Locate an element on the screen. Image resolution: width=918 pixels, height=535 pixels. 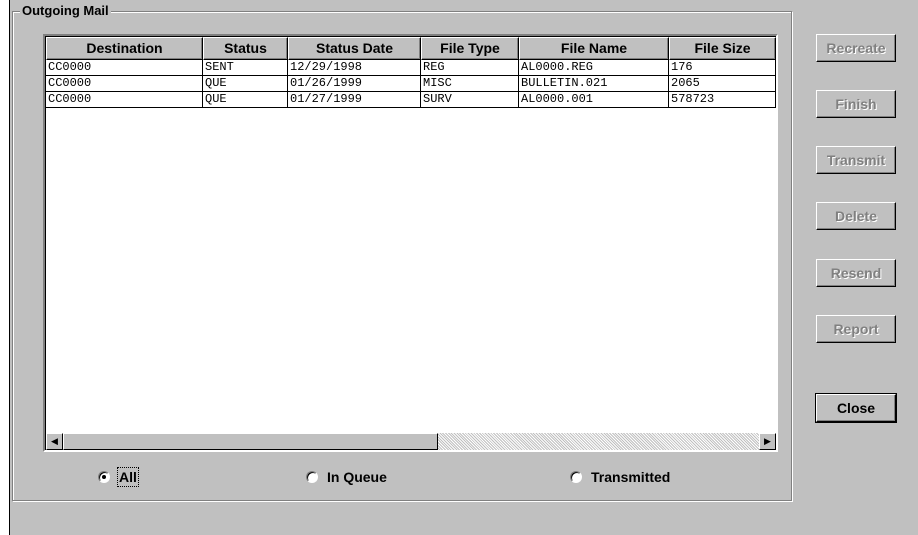
cell-file-name: BULLETIN.021 is located at coordinates (594, 84).